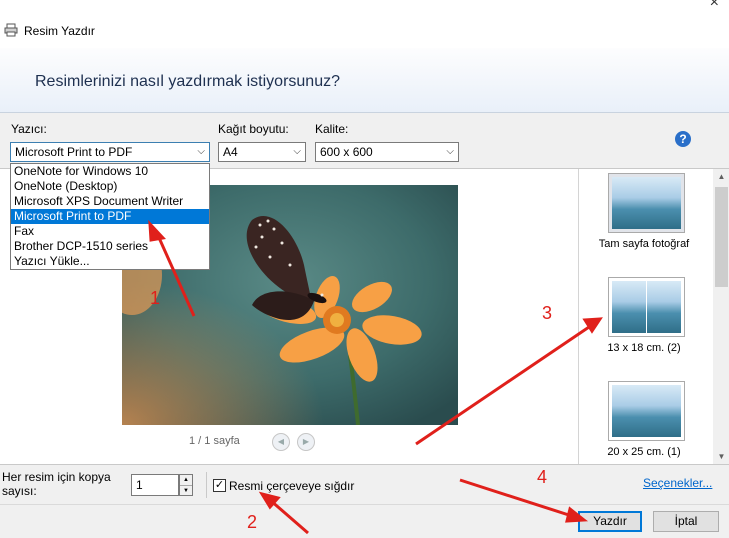 The height and width of the screenshot is (538, 729). I want to click on annotation-number: 1, so click(155, 298).